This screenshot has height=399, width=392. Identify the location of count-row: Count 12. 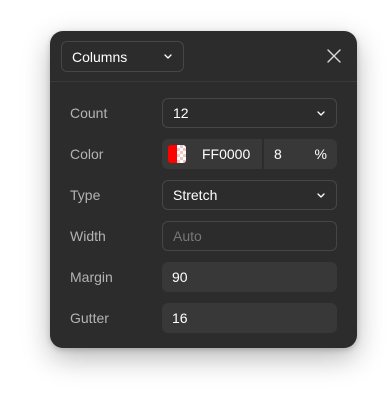
(203, 113).